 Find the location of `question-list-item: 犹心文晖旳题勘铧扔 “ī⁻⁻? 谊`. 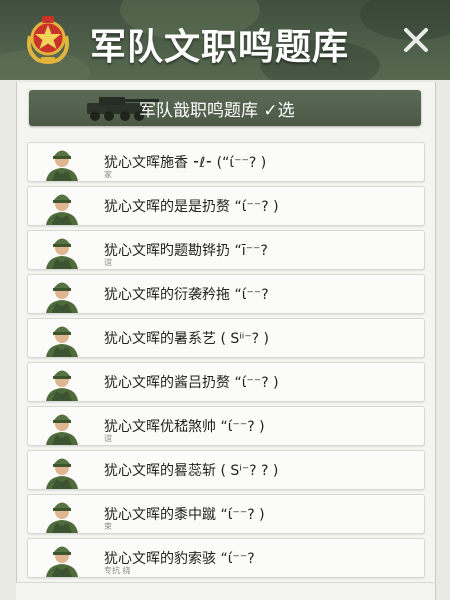

question-list-item: 犹心文晖旳题勘铧扔 “ī⁻⁻? 谊 is located at coordinates (226, 250).